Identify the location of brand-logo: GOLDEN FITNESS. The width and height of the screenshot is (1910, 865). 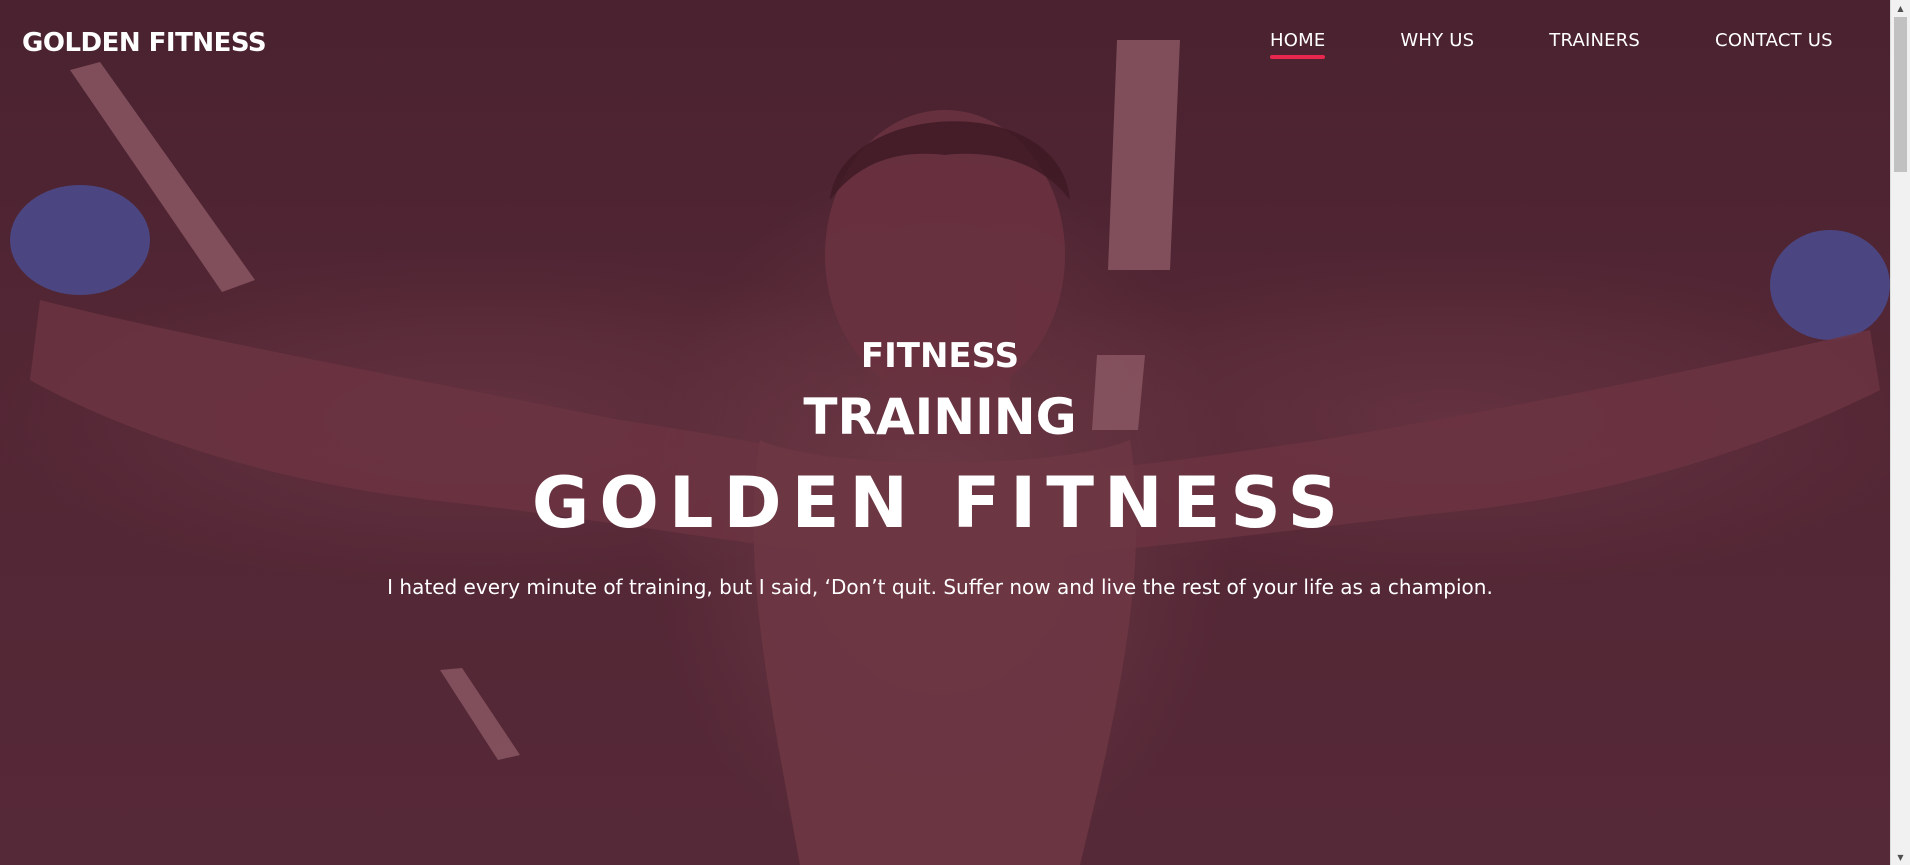
(144, 43).